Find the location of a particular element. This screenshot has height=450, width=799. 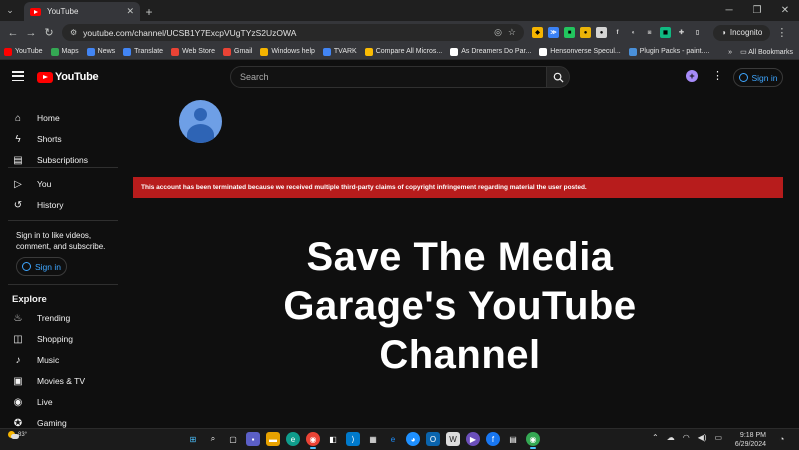

bookmark-item: Translate is located at coordinates (143, 51).